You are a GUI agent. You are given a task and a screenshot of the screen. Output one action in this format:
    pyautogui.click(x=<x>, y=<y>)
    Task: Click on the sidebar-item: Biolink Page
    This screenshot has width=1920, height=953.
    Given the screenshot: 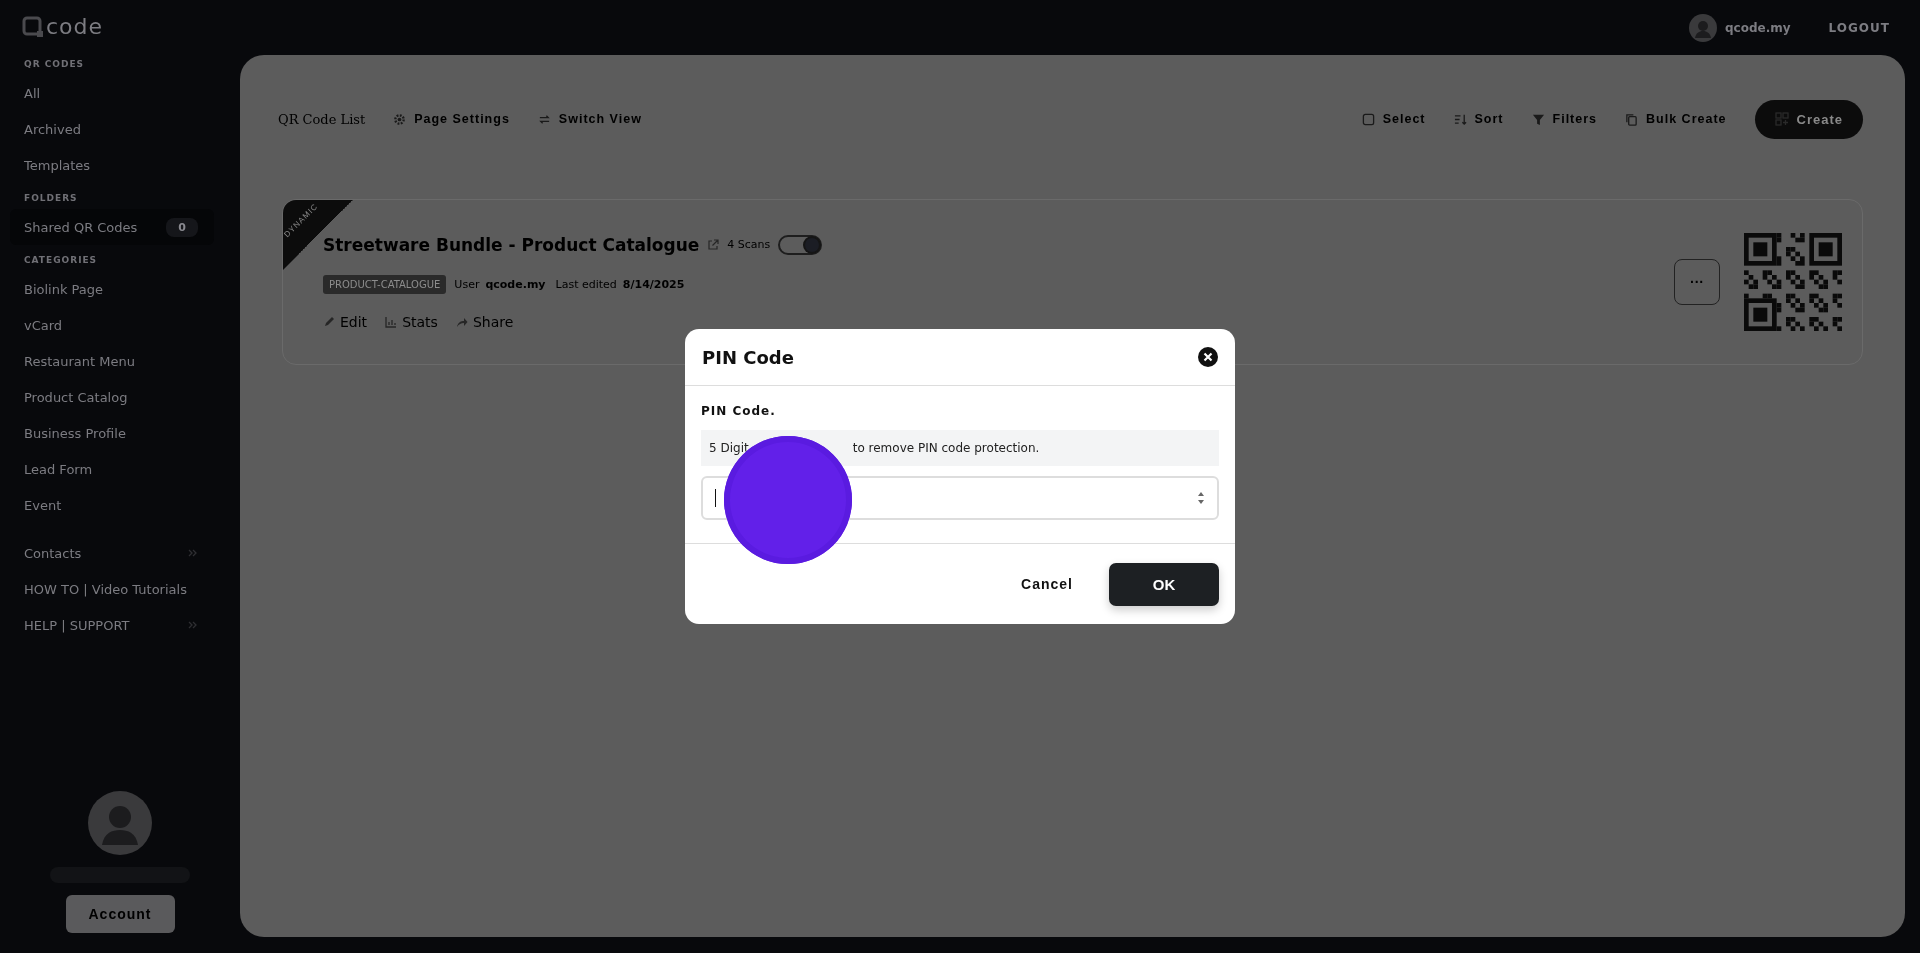 What is the action you would take?
    pyautogui.click(x=120, y=289)
    